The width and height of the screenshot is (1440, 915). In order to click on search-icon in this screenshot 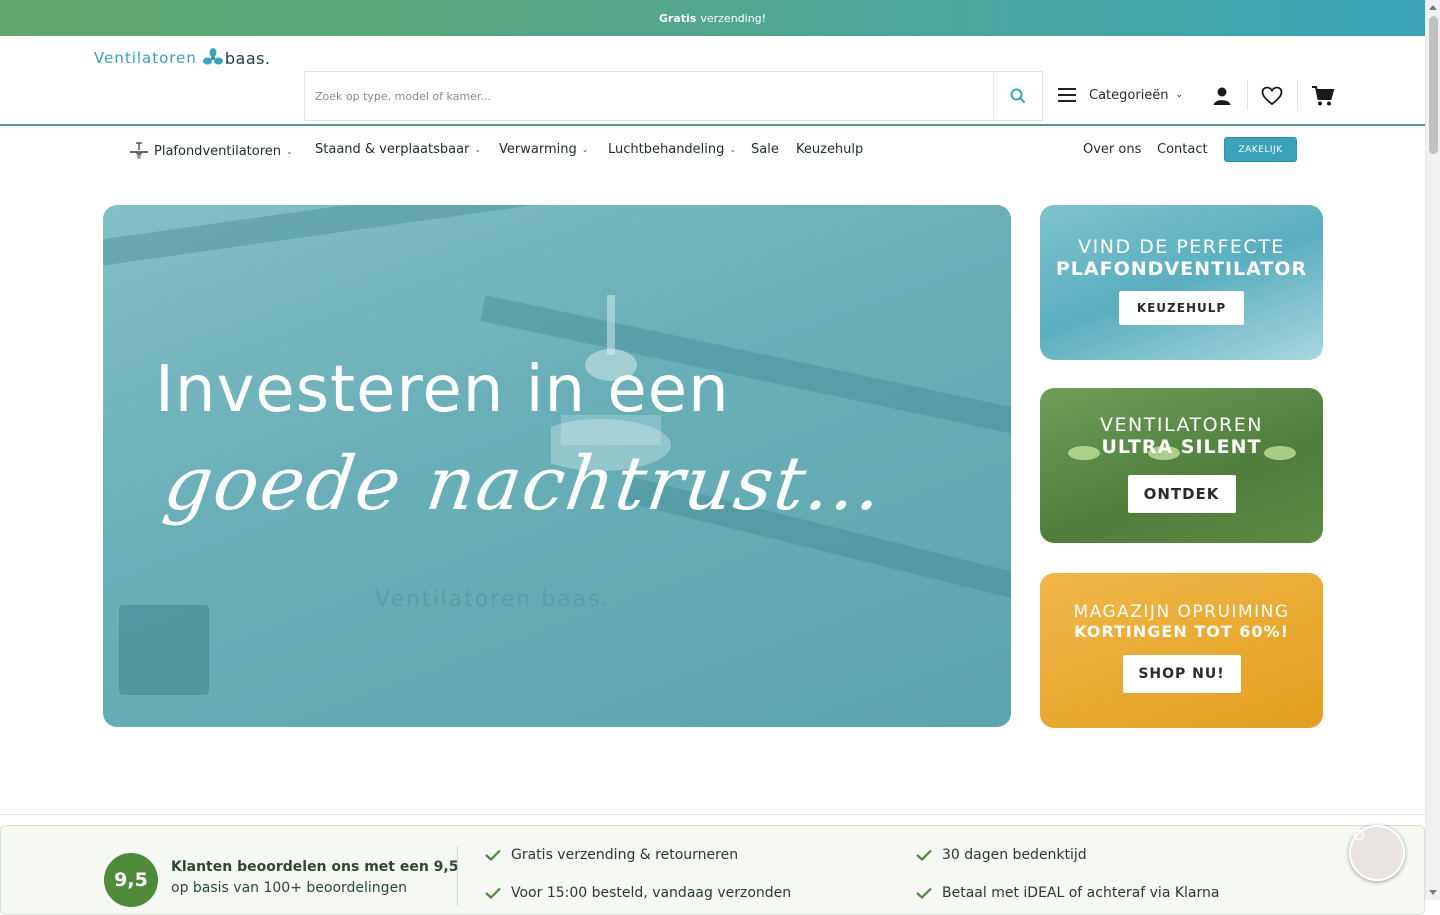, I will do `click(1018, 96)`.